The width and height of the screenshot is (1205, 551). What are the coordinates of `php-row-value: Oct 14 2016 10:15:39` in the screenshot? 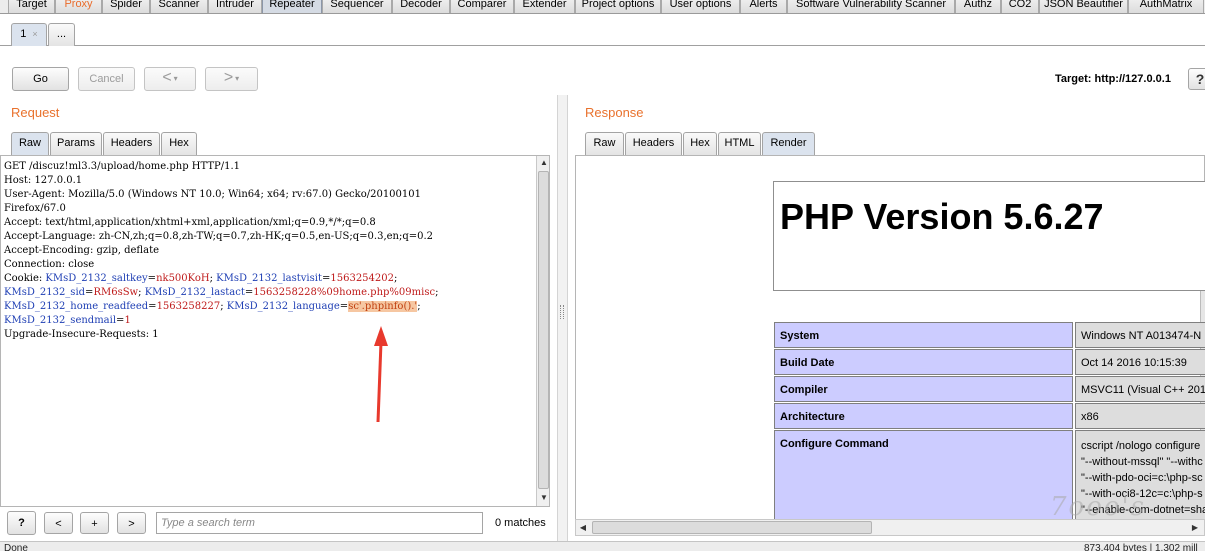 It's located at (1140, 362).